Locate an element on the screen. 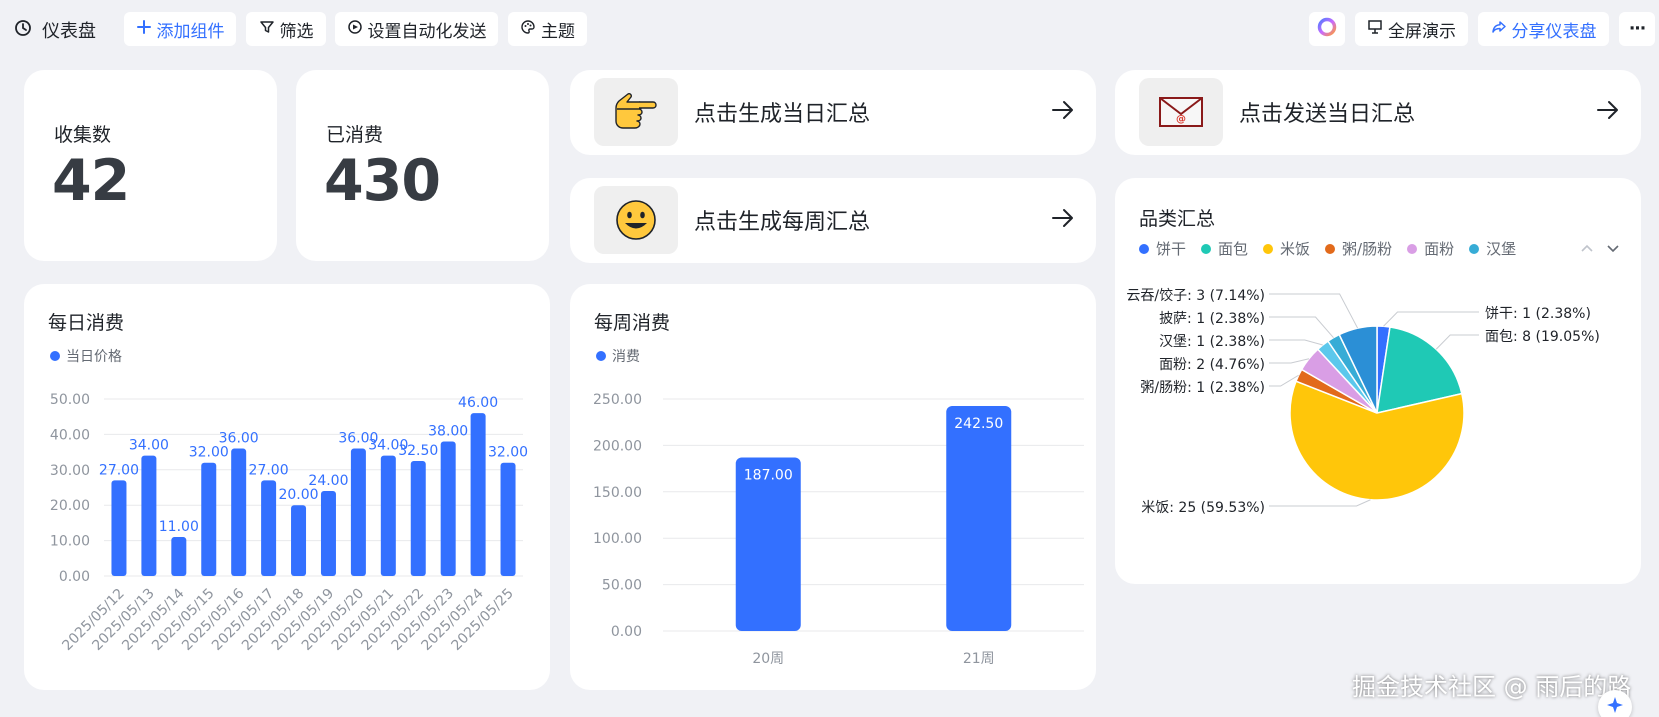 Image resolution: width=1659 pixels, height=717 pixels. slice-label: 云吞/饺子: 3 (7.14%) is located at coordinates (1195, 296).